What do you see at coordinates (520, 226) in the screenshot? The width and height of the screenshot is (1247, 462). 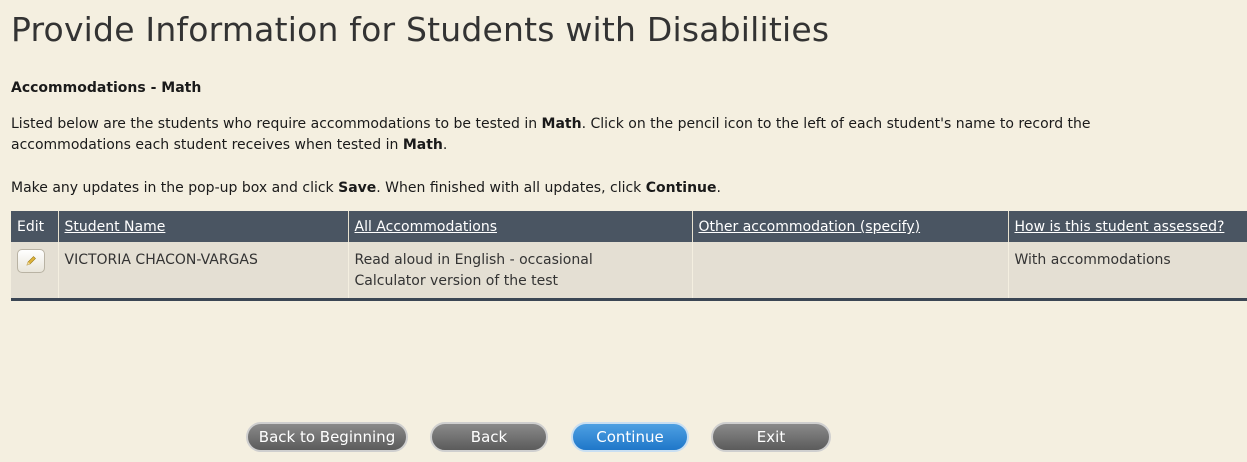 I see `column-header-all-accommodations: All Accommodations` at bounding box center [520, 226].